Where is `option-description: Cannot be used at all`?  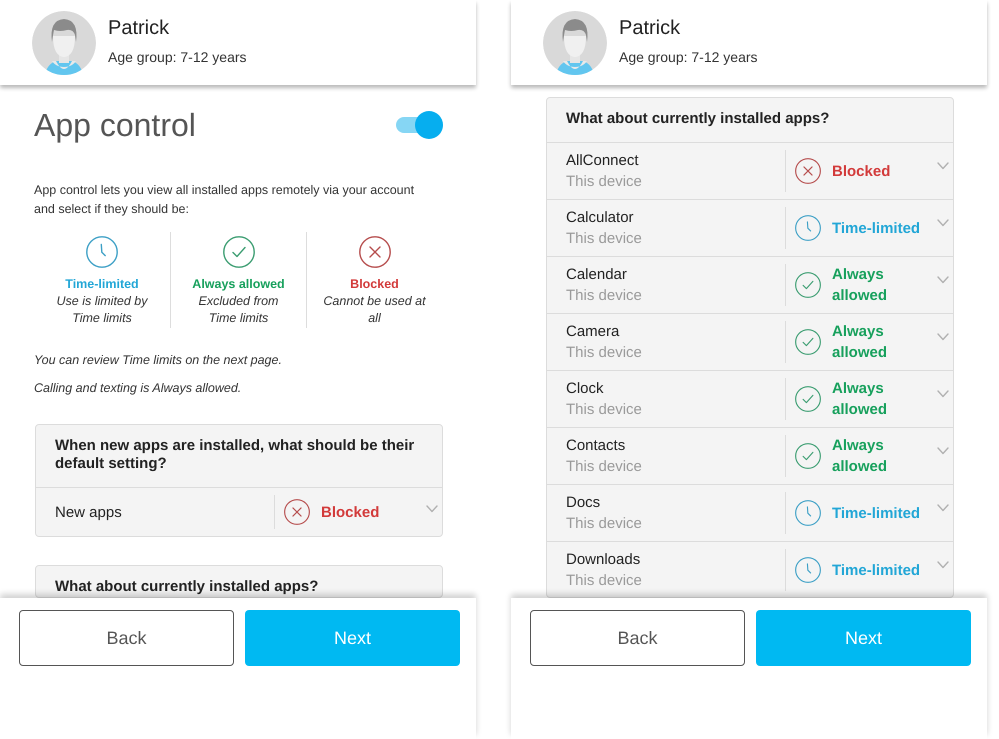
option-description: Cannot be used at all is located at coordinates (374, 309).